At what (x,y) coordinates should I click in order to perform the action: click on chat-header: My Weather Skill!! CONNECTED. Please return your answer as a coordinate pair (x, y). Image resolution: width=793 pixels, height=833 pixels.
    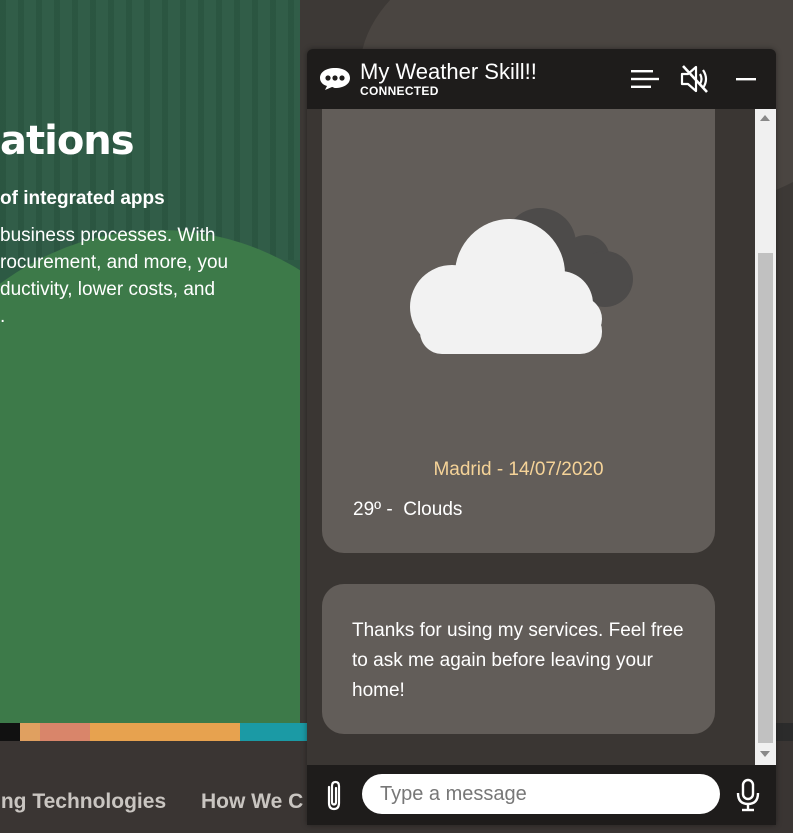
    Looking at the image, I should click on (541, 79).